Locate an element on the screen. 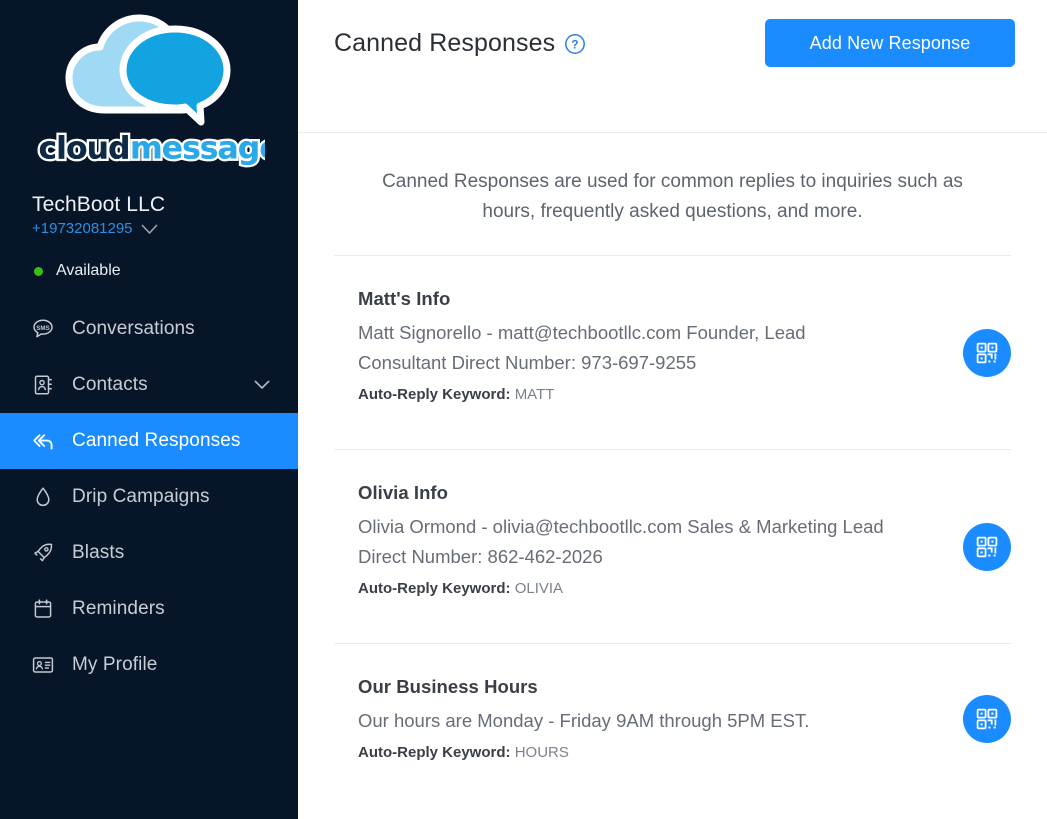 Image resolution: width=1047 pixels, height=819 pixels. water-drop-icon is located at coordinates (43, 497).